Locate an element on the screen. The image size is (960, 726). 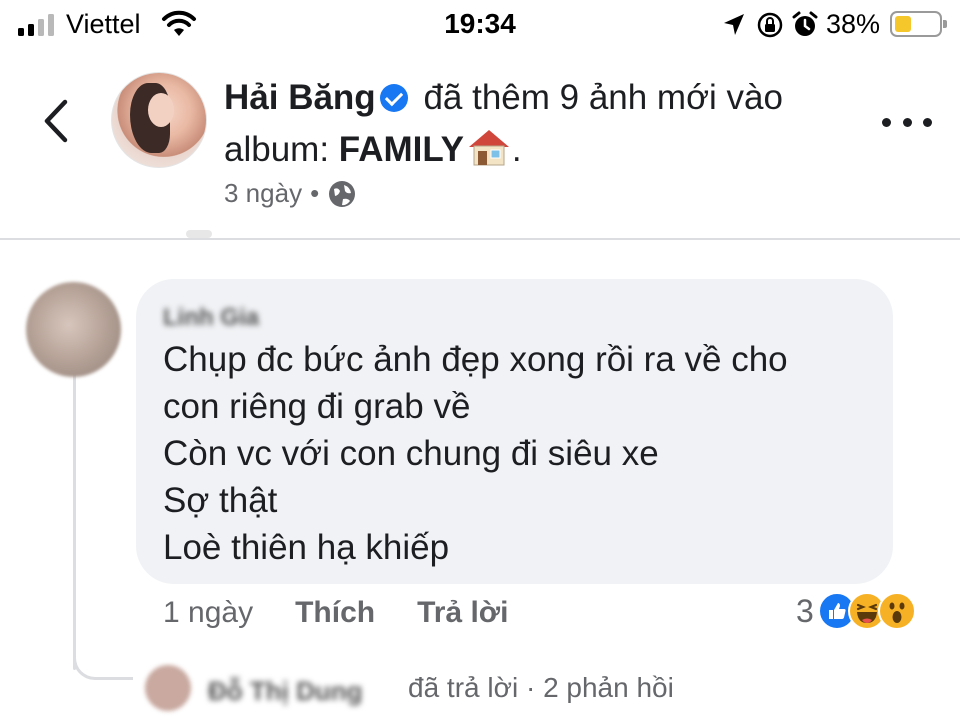
reaction-count: 3 is located at coordinates (805, 610).